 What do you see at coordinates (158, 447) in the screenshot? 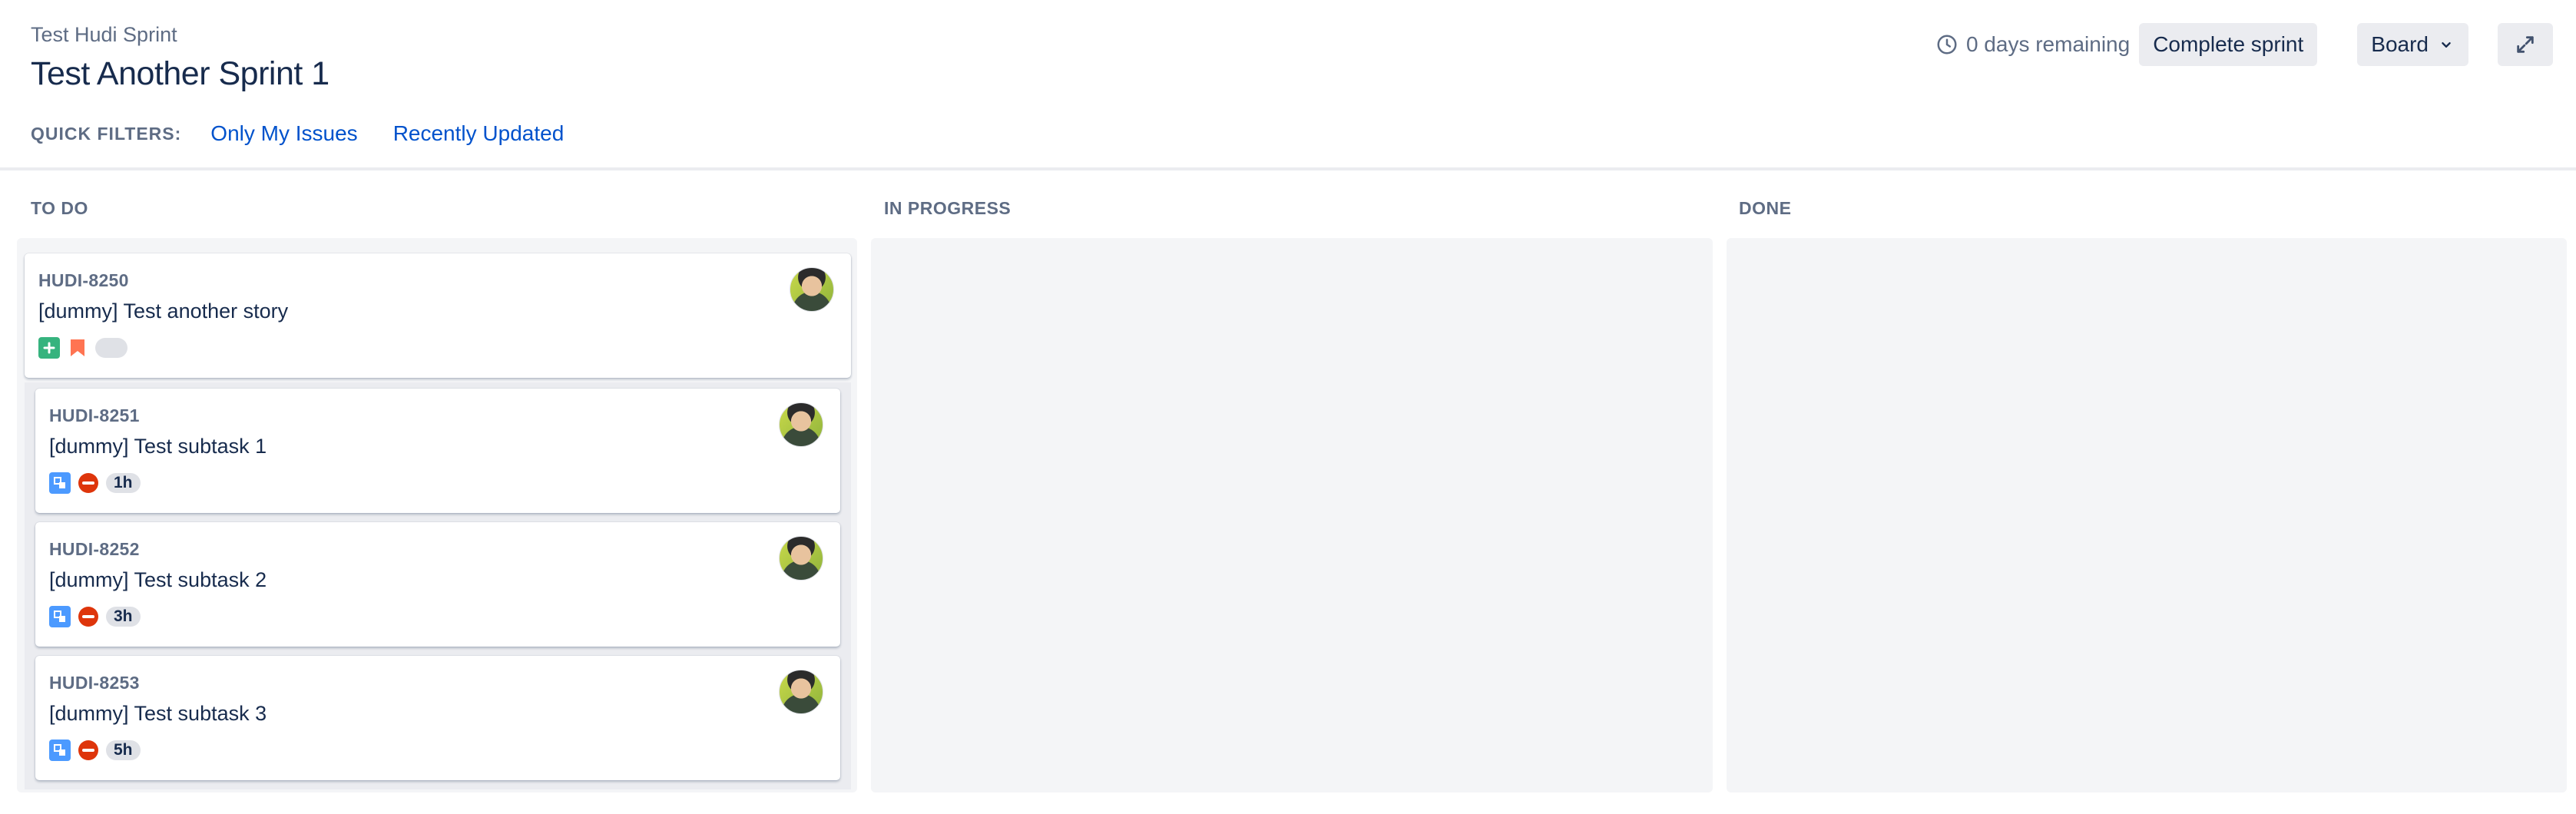
I see `subtask-summary: [dummy] Test subtask 1` at bounding box center [158, 447].